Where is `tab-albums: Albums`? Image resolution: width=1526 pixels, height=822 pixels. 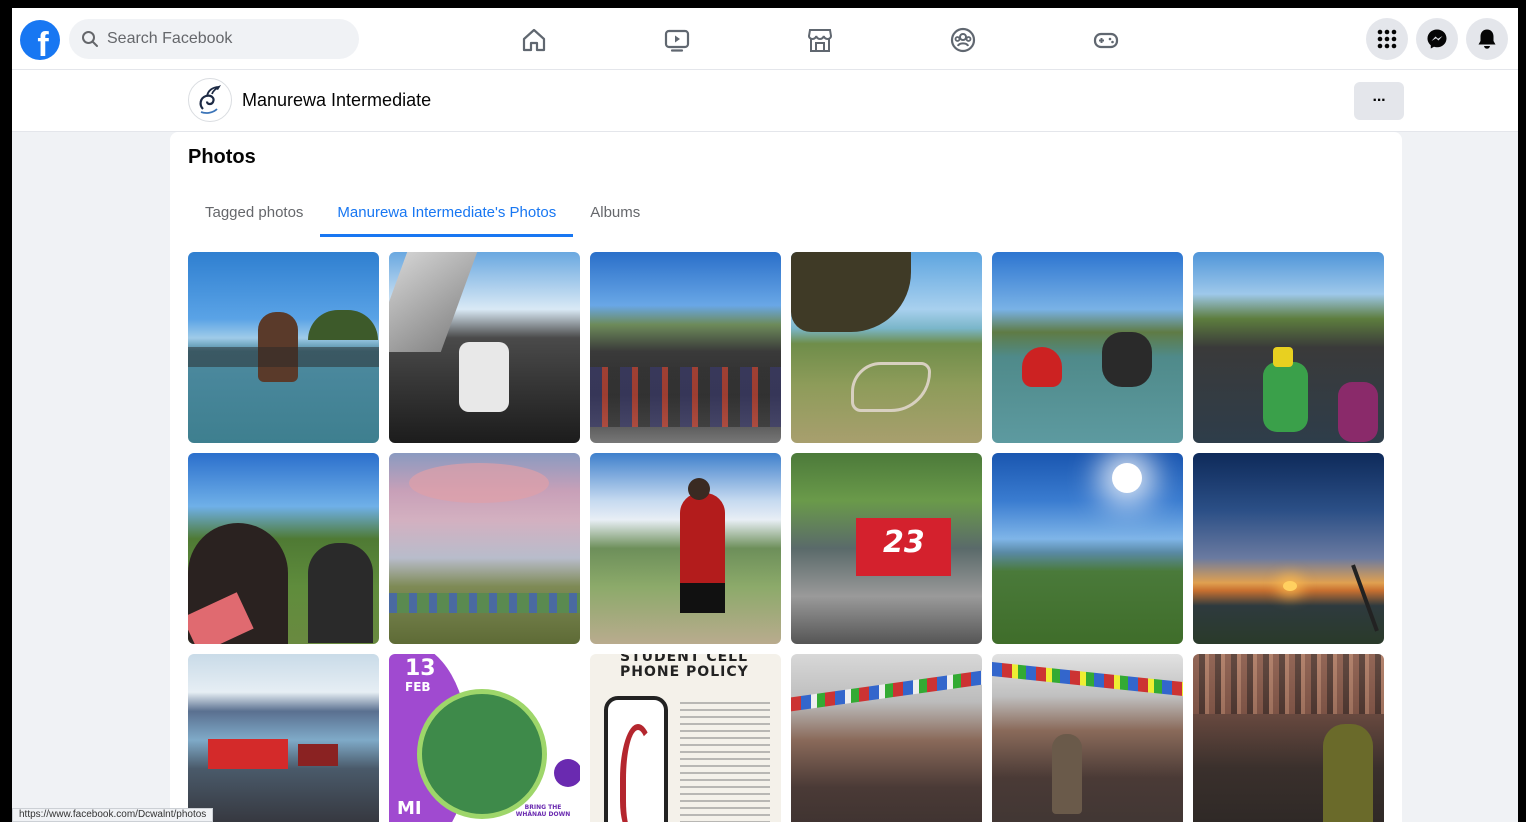 tab-albums: Albums is located at coordinates (615, 212).